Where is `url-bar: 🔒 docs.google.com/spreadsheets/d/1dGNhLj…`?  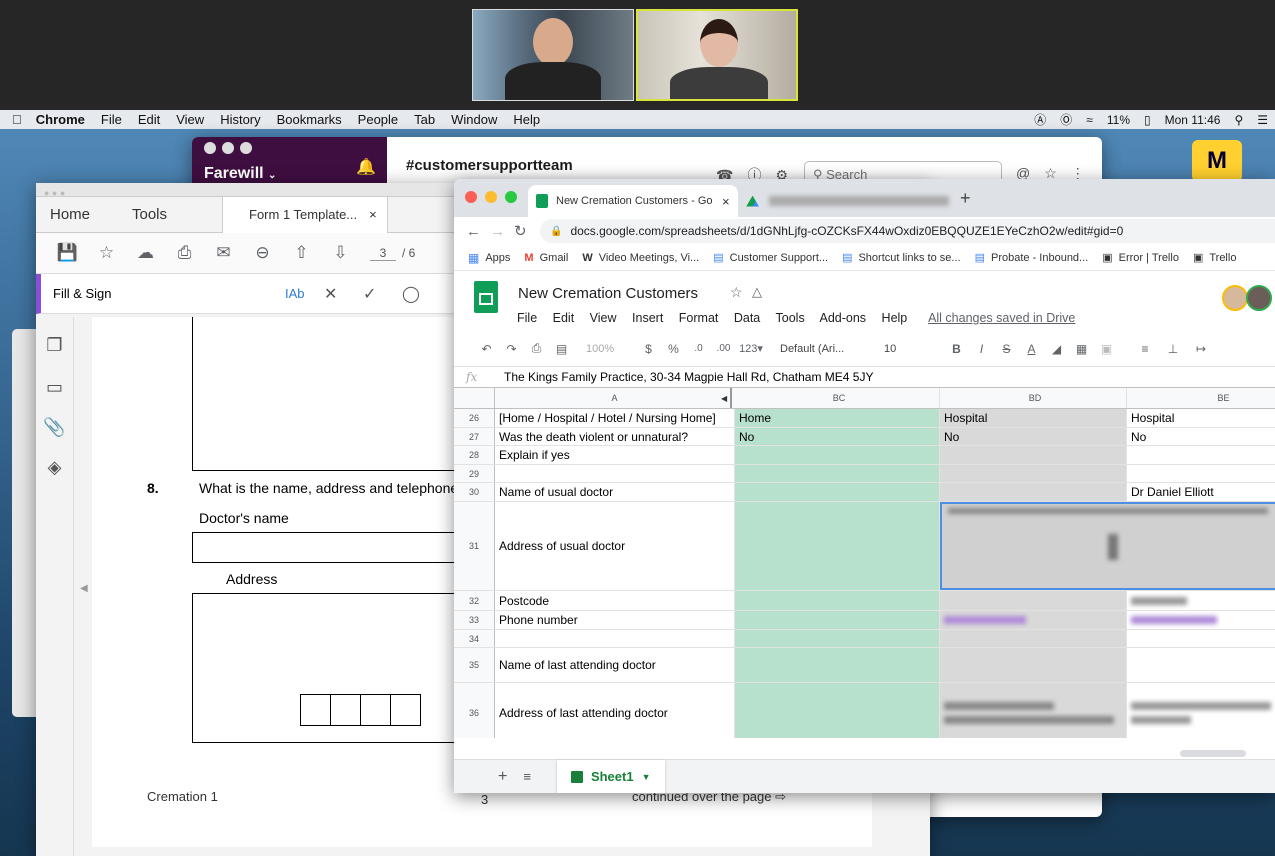 url-bar: 🔒 docs.google.com/spreadsheets/d/1dGNhLj… is located at coordinates (907, 231).